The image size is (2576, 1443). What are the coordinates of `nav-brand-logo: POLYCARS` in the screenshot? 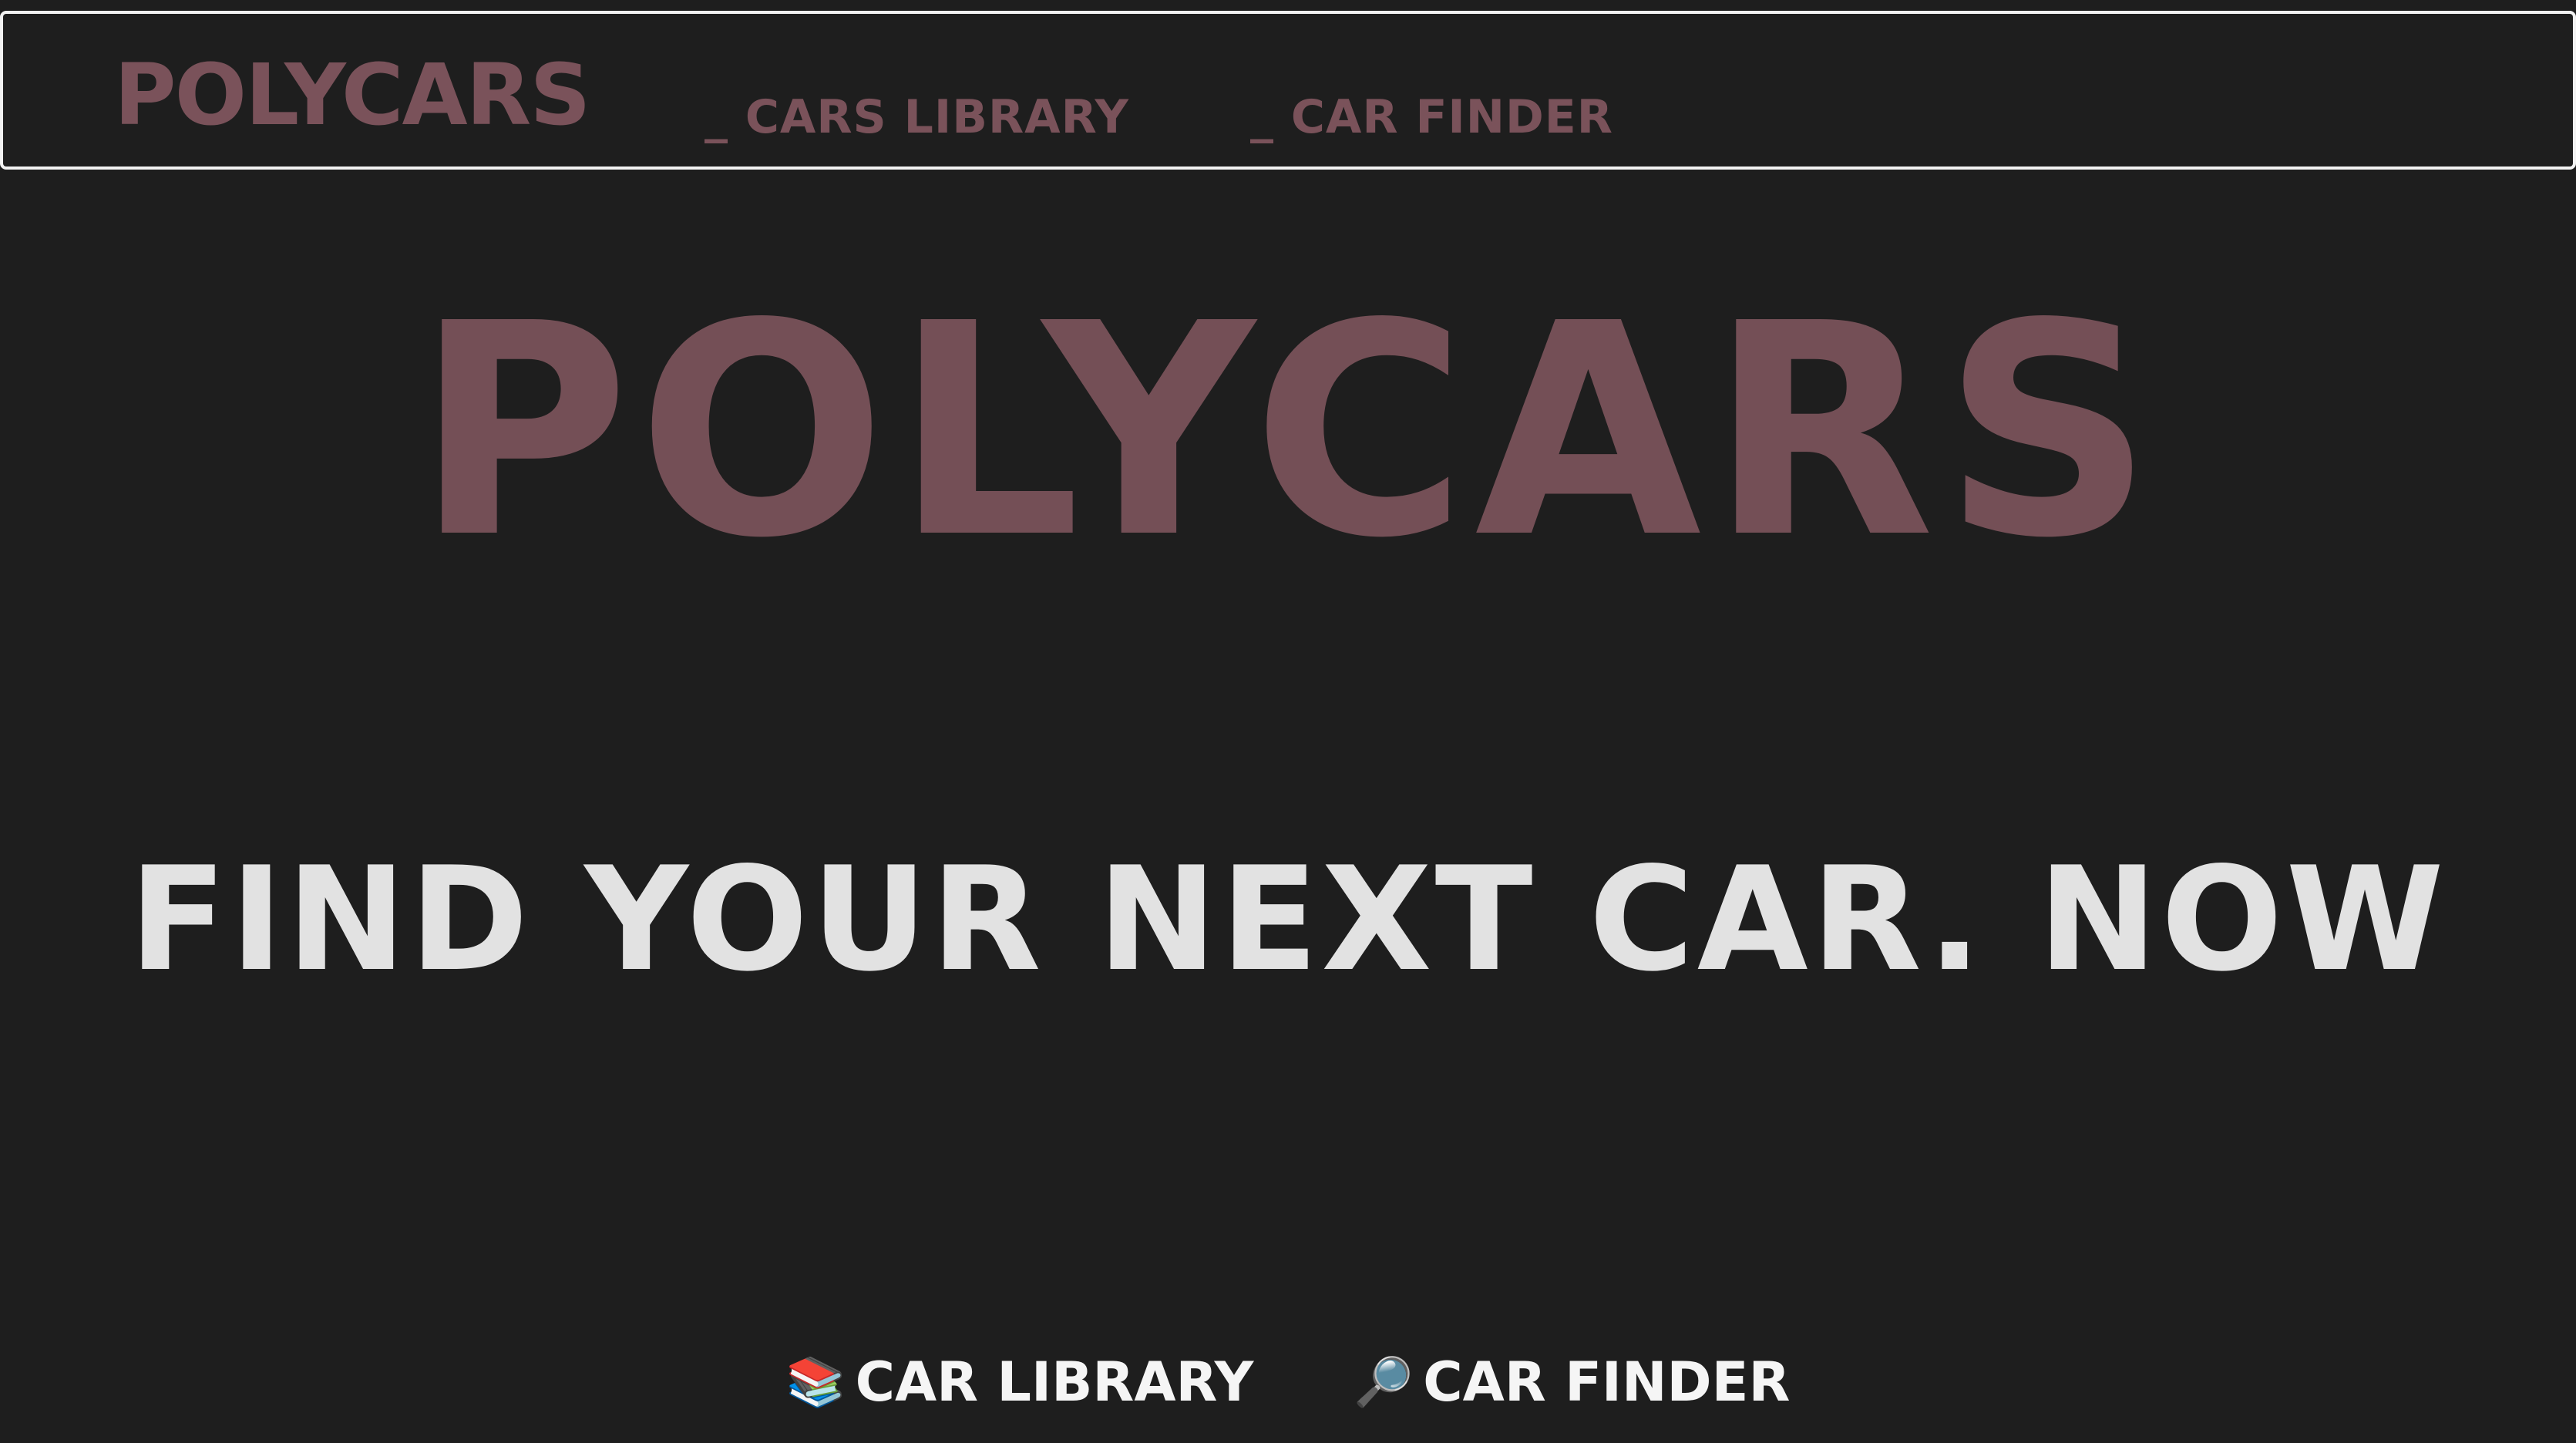 It's located at (352, 94).